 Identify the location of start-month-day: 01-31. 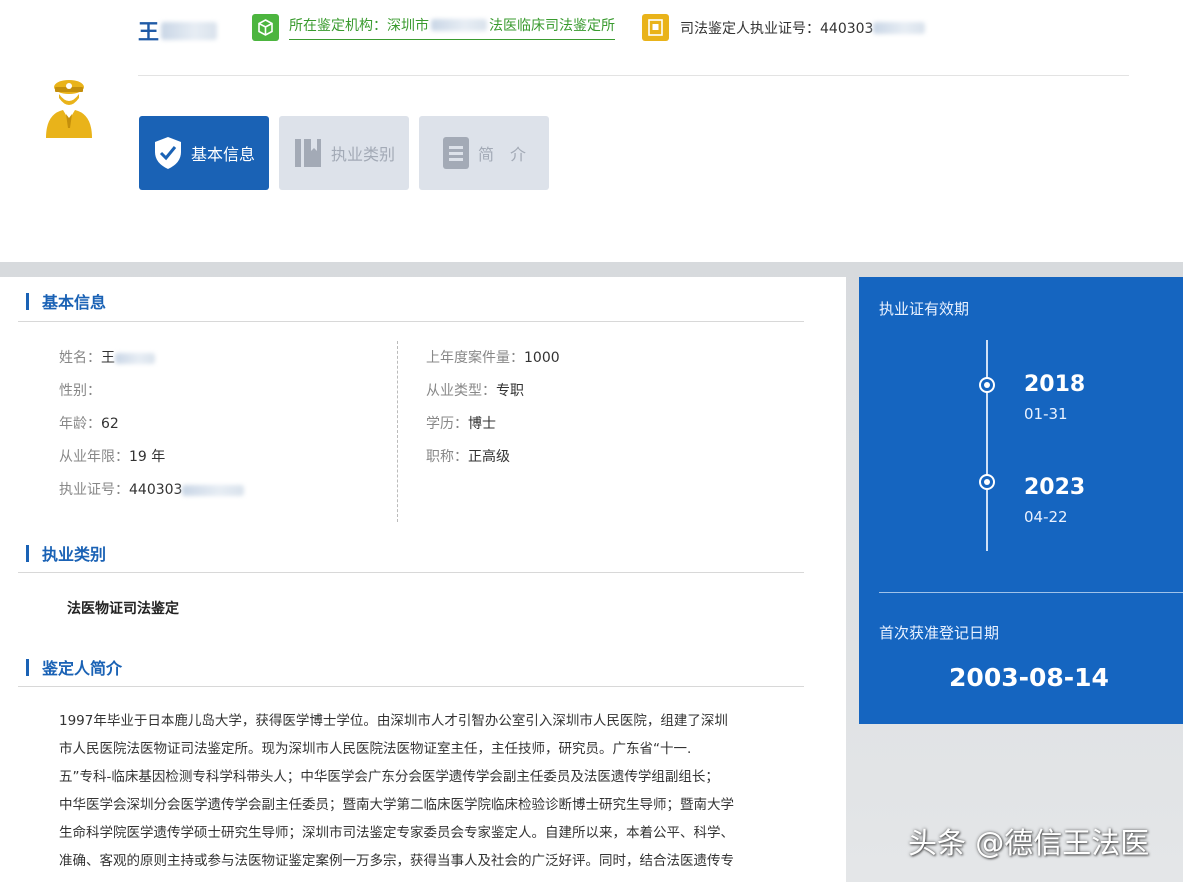
(1046, 414).